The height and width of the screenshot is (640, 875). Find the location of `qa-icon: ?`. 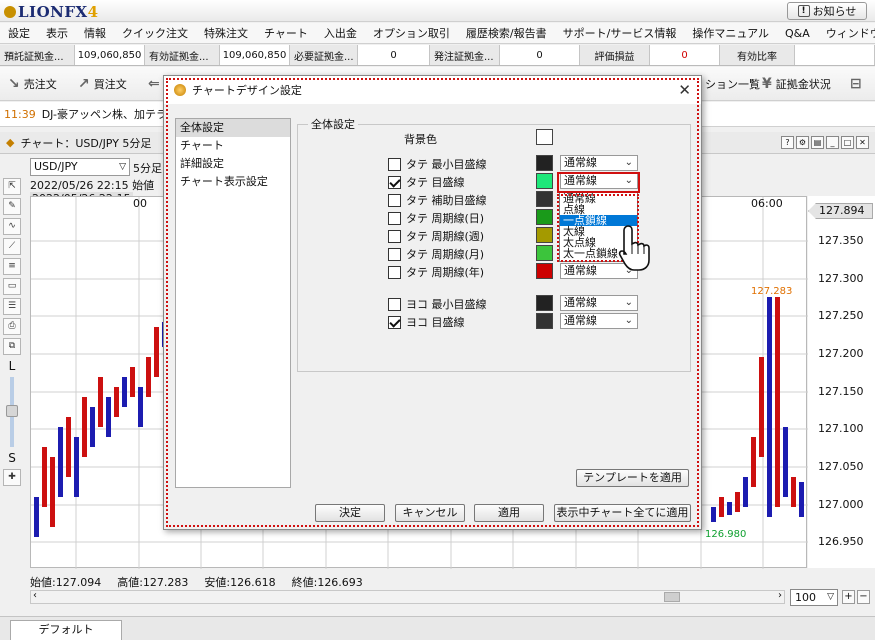

qa-icon: ? is located at coordinates (787, 142).